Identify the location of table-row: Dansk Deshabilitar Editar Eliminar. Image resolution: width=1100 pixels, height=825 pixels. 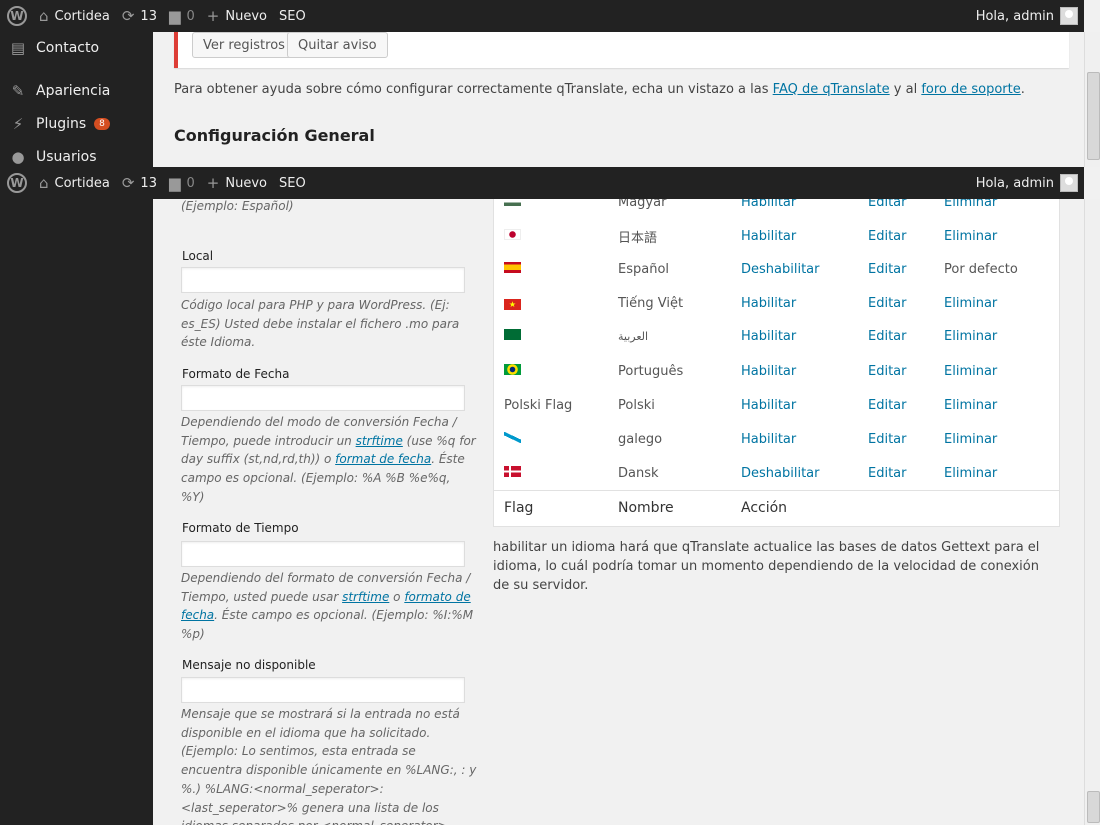
(776, 473).